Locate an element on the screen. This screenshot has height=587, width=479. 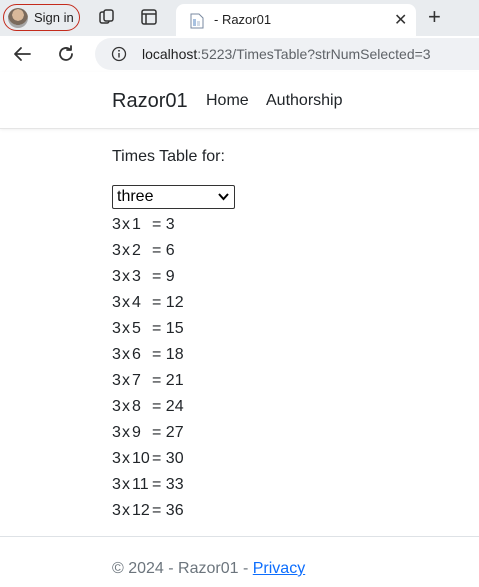
table-row: 3 x 1 = 3 is located at coordinates (172, 228).